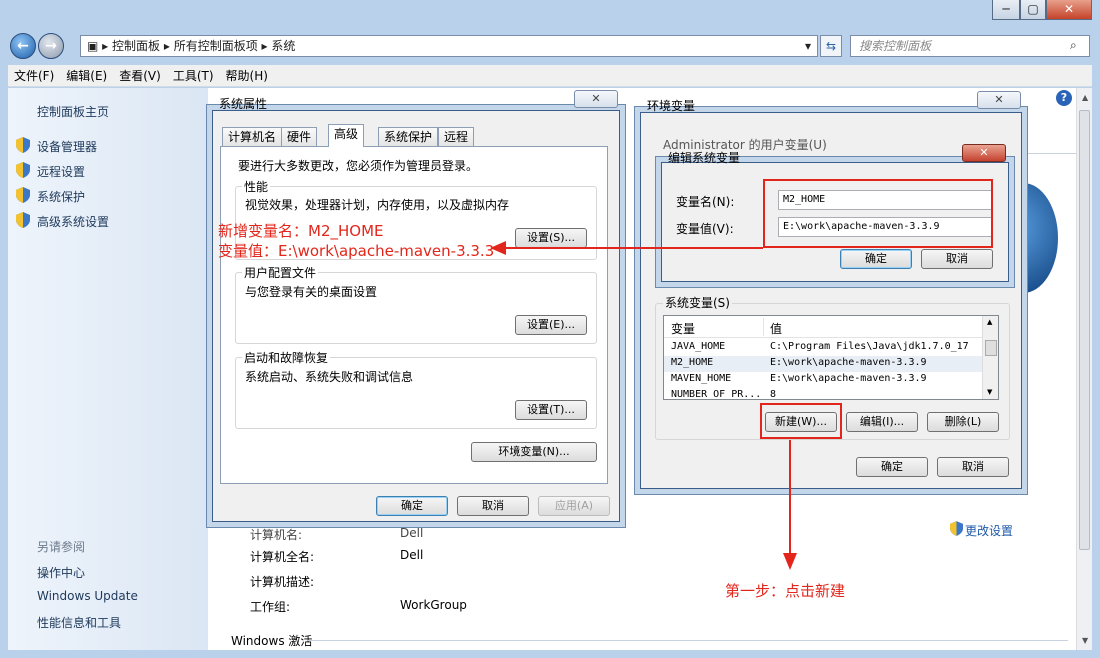 This screenshot has width=1100, height=658. I want to click on tab-remote: 远程, so click(456, 136).